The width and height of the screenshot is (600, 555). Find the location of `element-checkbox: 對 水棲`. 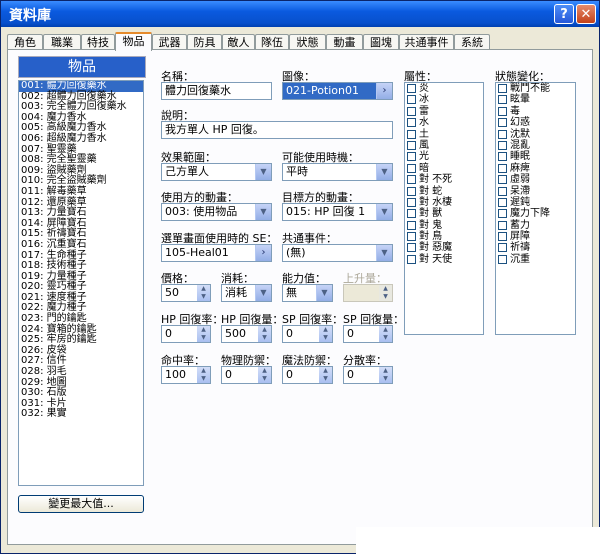

element-checkbox: 對 水棲 is located at coordinates (444, 202).